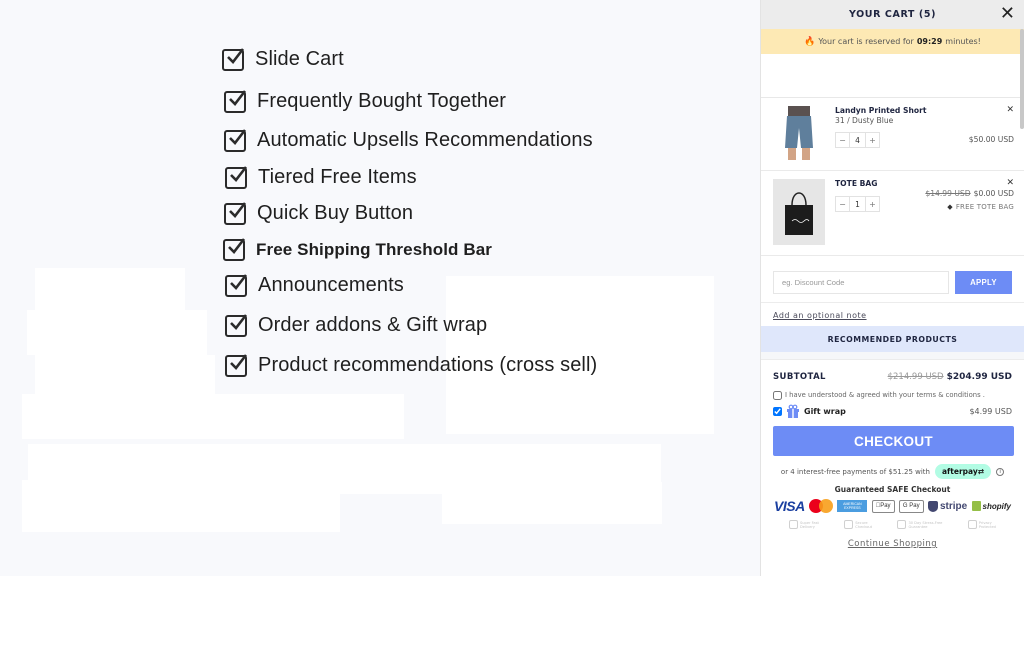 This screenshot has width=1024, height=650. Describe the element at coordinates (892, 411) in the screenshot. I see `gift-wrap-row: Gift wrap $4.99 USD` at that location.